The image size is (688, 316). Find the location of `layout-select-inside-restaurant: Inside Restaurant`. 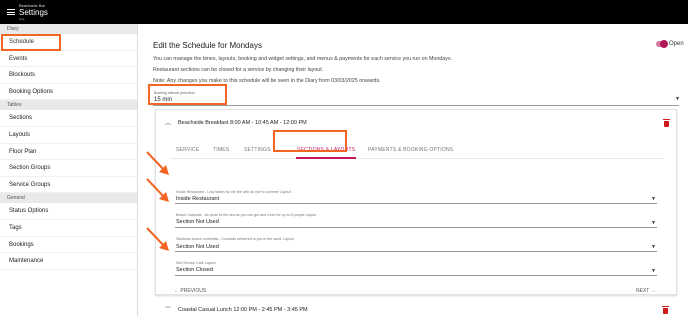

layout-select-inside-restaurant: Inside Restaurant is located at coordinates (197, 199).